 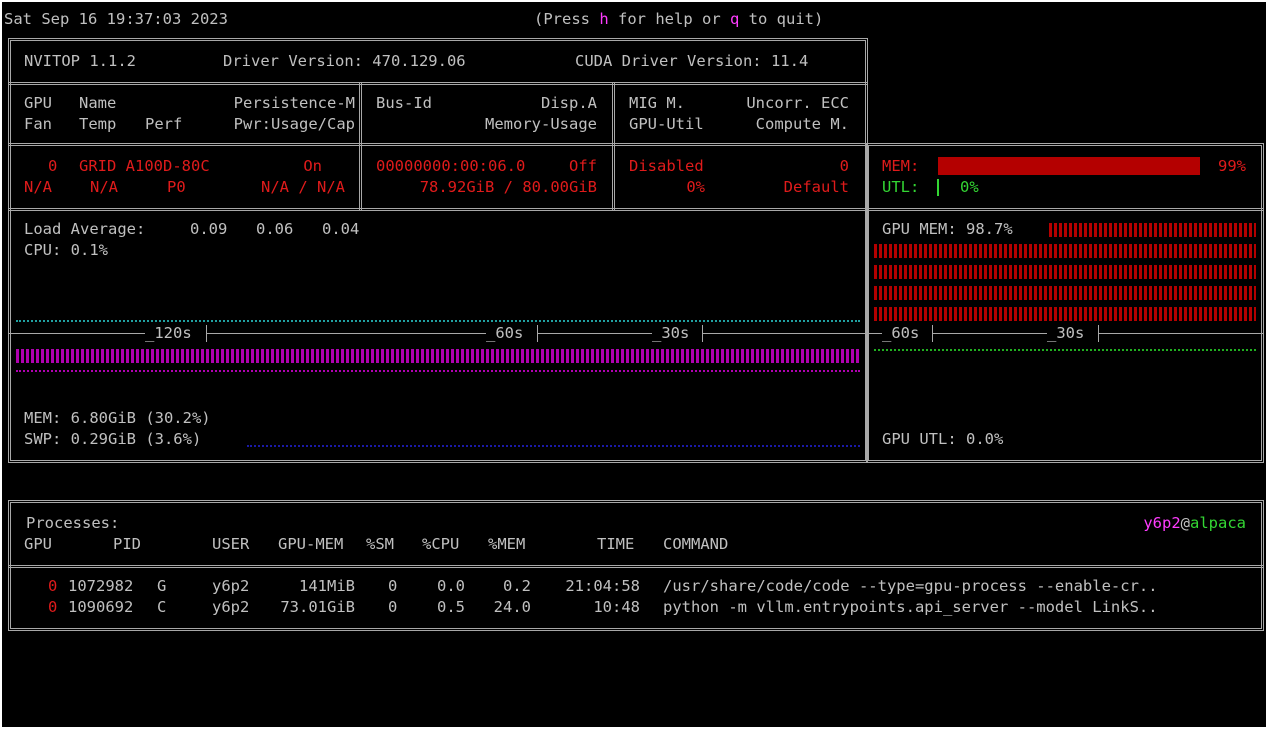 What do you see at coordinates (541, 124) in the screenshot?
I see `col-memory-usage: Memory-Usage` at bounding box center [541, 124].